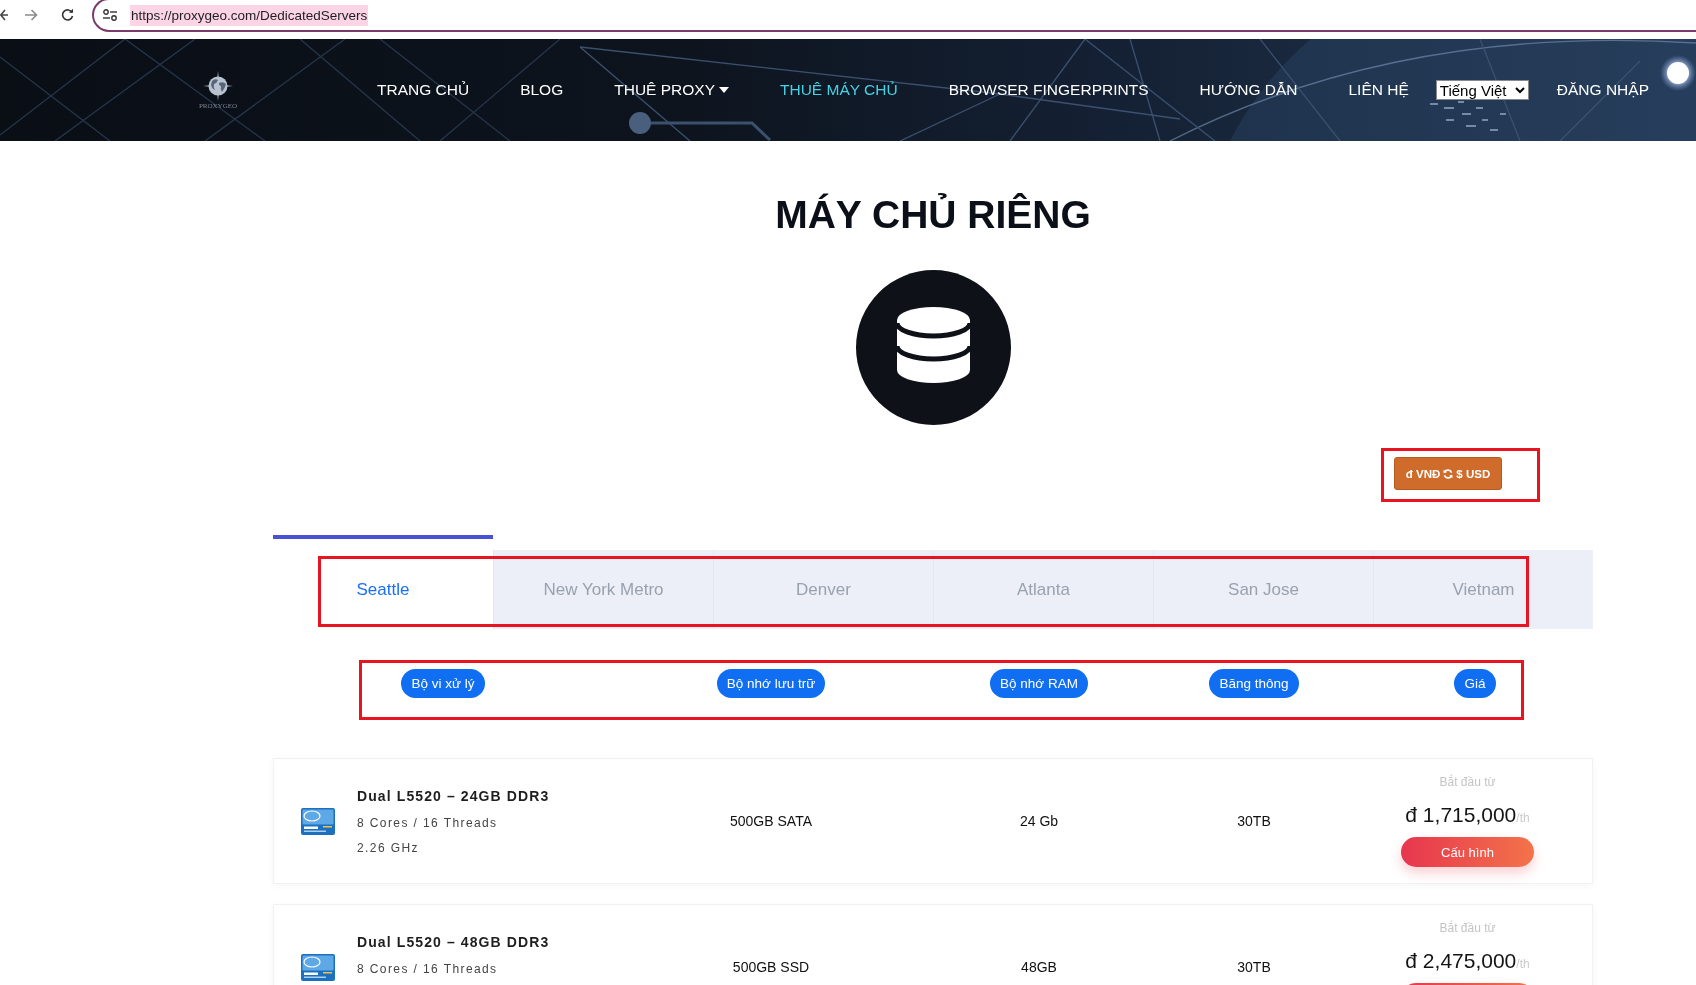  Describe the element at coordinates (1602, 90) in the screenshot. I see `login-link: ĐĂNG NHẬP` at that location.